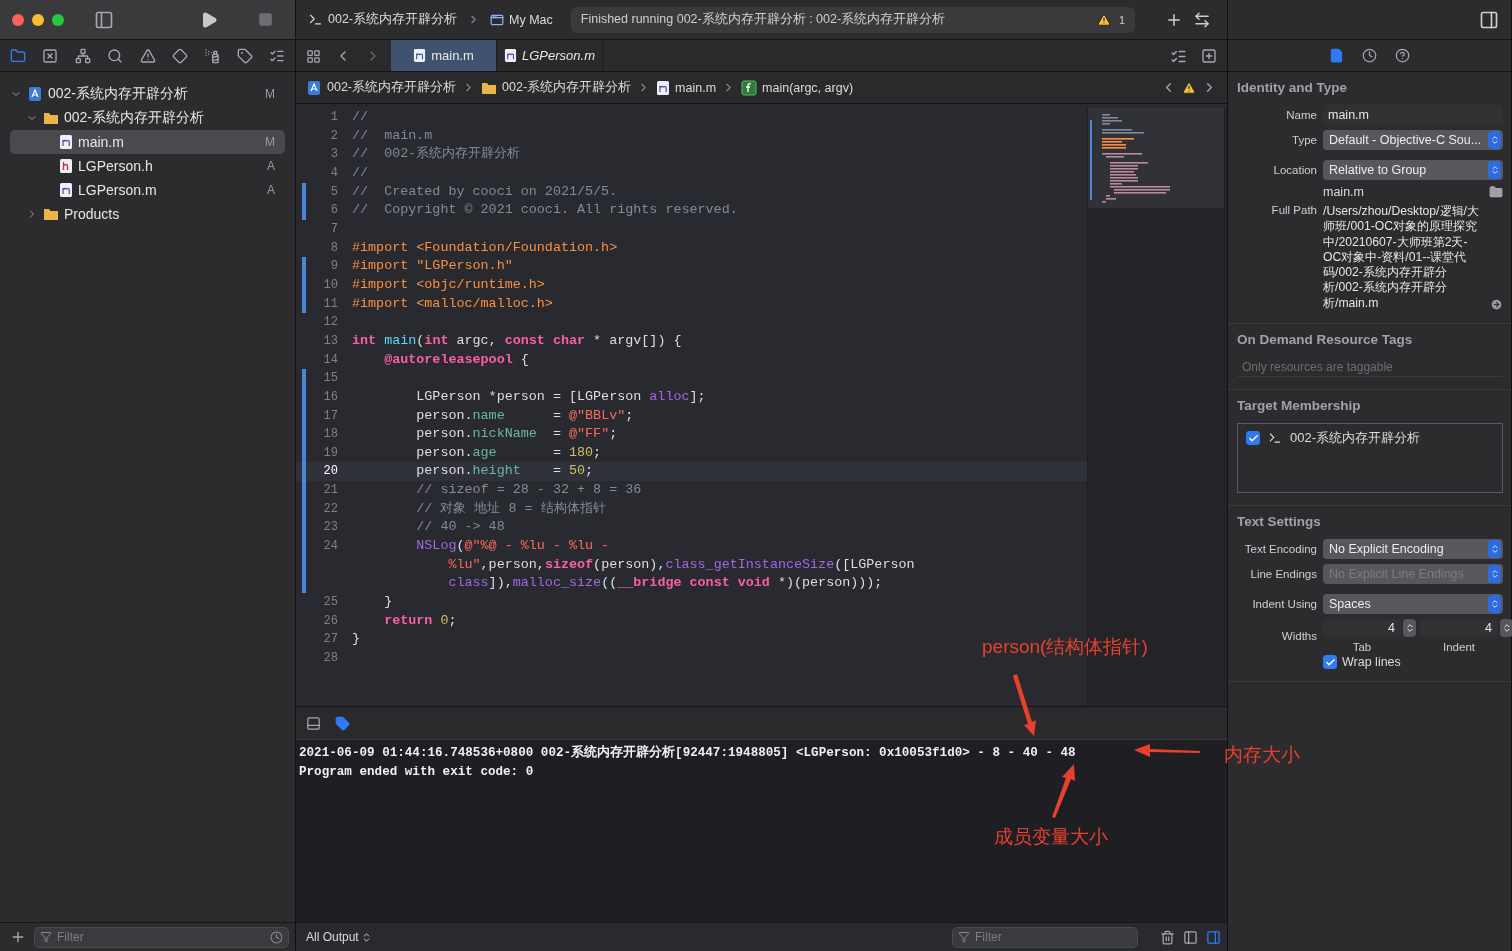  Describe the element at coordinates (104, 19) in the screenshot. I see `sidebar-toggle-icon` at that location.